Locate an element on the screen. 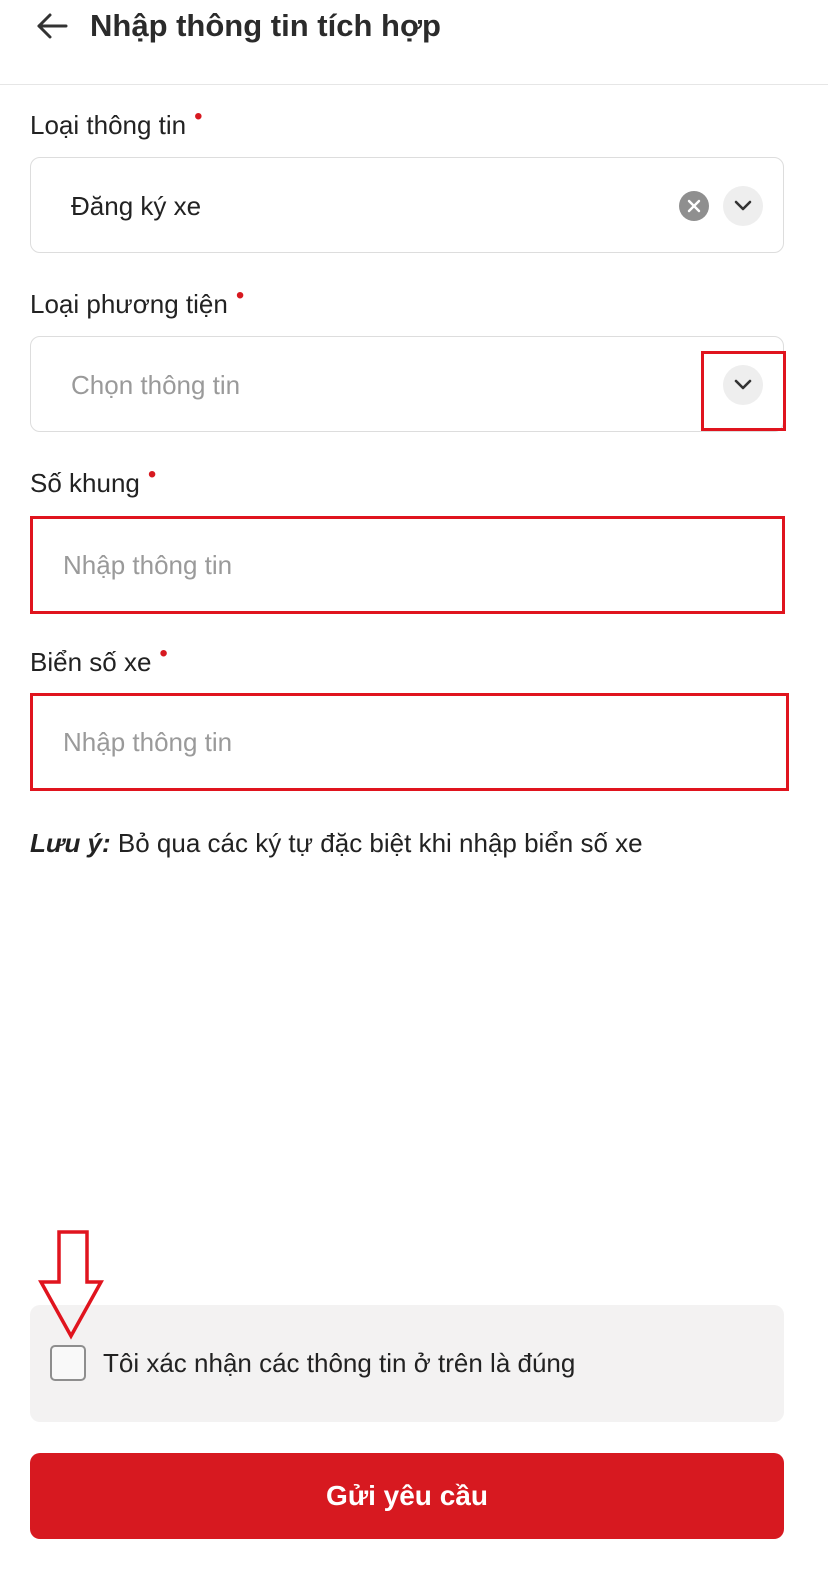 This screenshot has width=828, height=1594. confirm-checkbox is located at coordinates (68, 1363).